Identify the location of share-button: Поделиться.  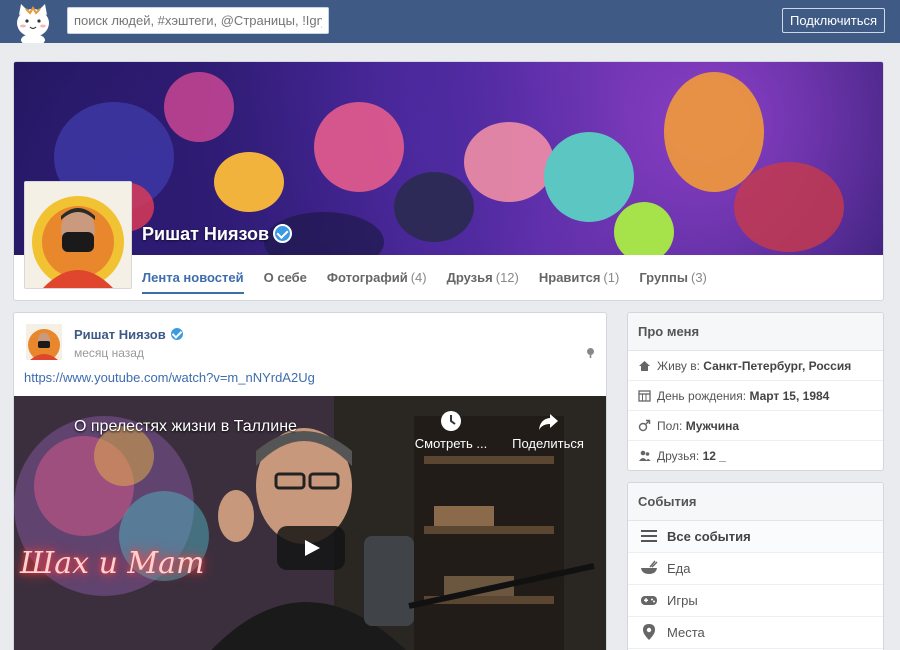
(548, 430).